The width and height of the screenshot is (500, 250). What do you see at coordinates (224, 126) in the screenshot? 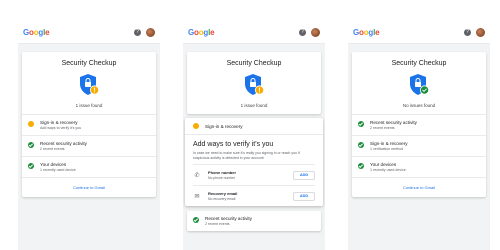
I see `panel-title: Sign-in & recovery` at bounding box center [224, 126].